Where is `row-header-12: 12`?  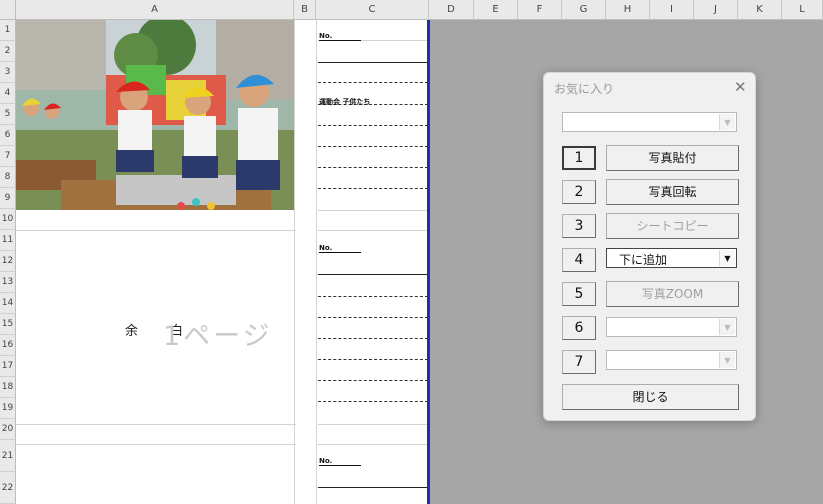
row-header-12: 12 is located at coordinates (8, 261).